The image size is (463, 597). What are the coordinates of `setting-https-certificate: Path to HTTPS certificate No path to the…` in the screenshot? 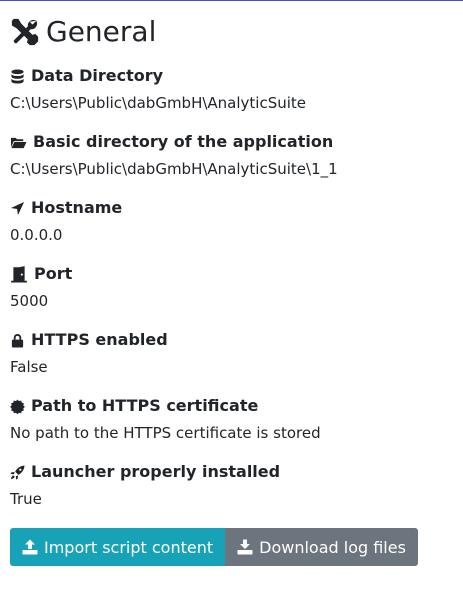 It's located at (232, 420).